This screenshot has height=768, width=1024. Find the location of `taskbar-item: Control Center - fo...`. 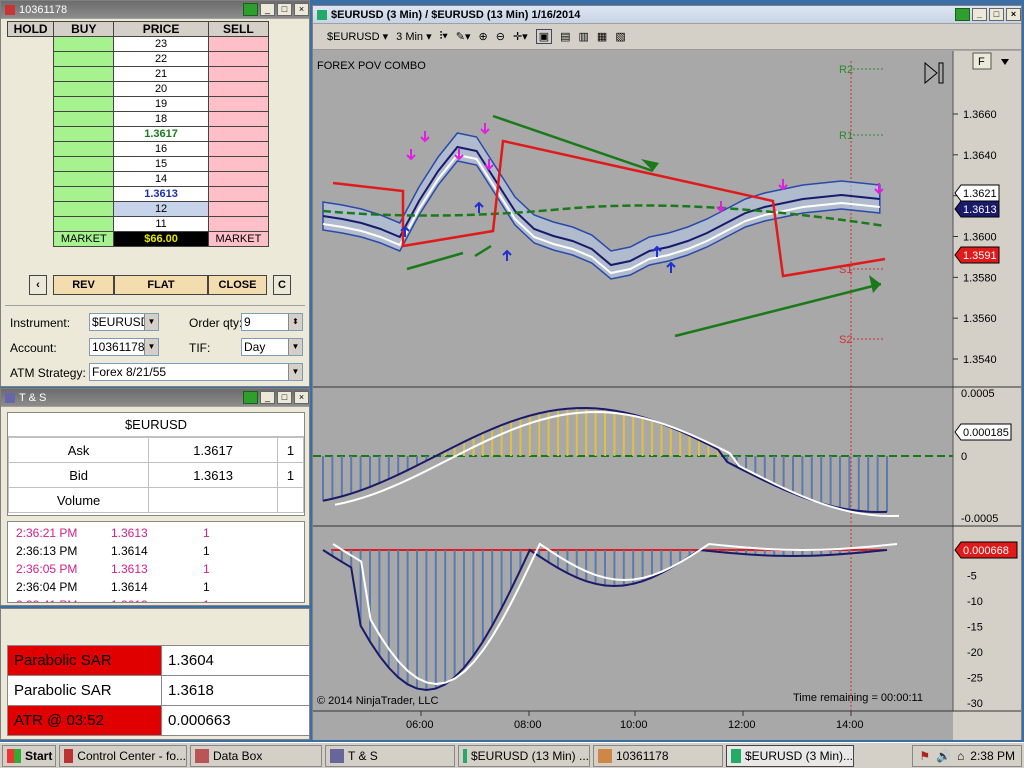

taskbar-item: Control Center - fo... is located at coordinates (123, 755).